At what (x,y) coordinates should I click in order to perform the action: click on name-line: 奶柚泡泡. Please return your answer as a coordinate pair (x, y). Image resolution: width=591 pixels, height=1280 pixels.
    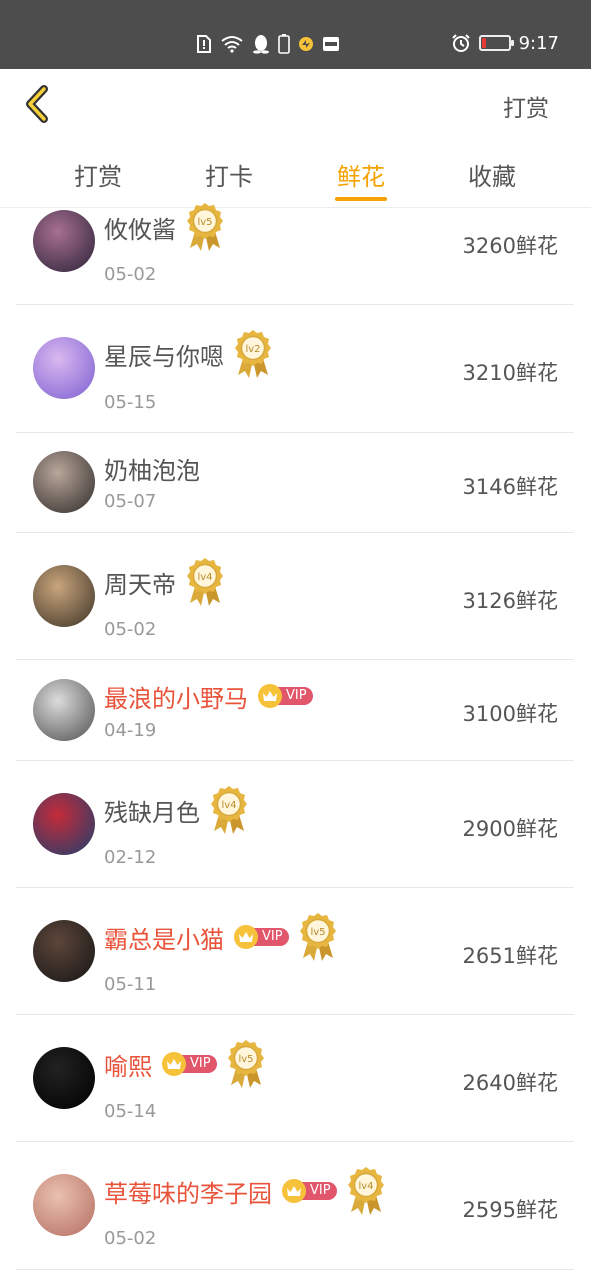
    Looking at the image, I should click on (152, 468).